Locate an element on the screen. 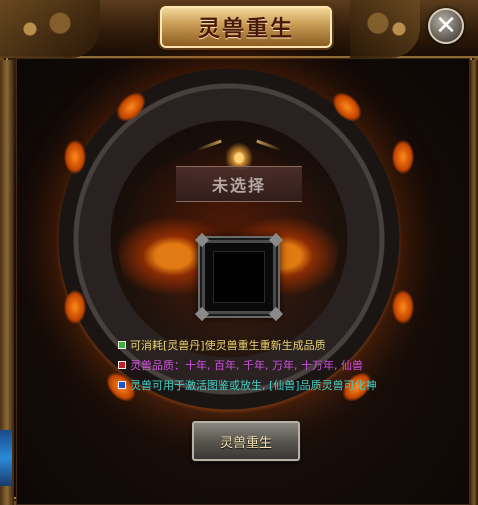 The height and width of the screenshot is (505, 478). title-plate: 灵兽重生 is located at coordinates (246, 27).